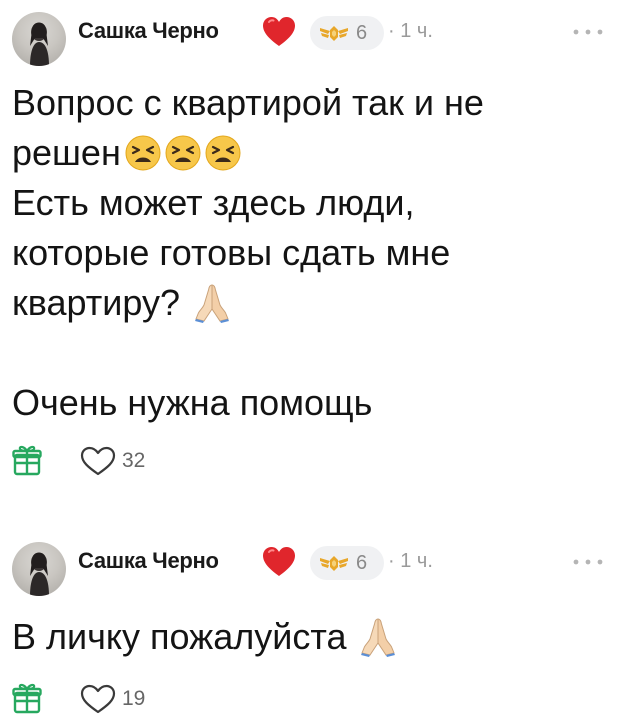 This screenshot has height=723, width=633. I want to click on text-line: В личку пожалуйста, so click(179, 636).